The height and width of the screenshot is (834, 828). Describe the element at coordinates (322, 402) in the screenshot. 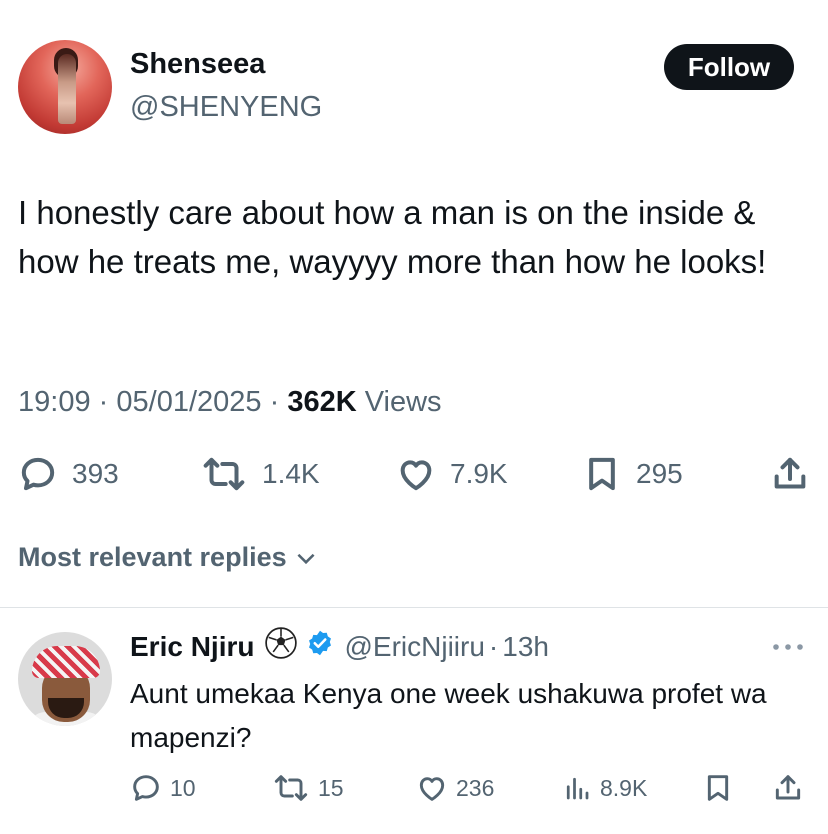

I see `views-count: 362K` at that location.